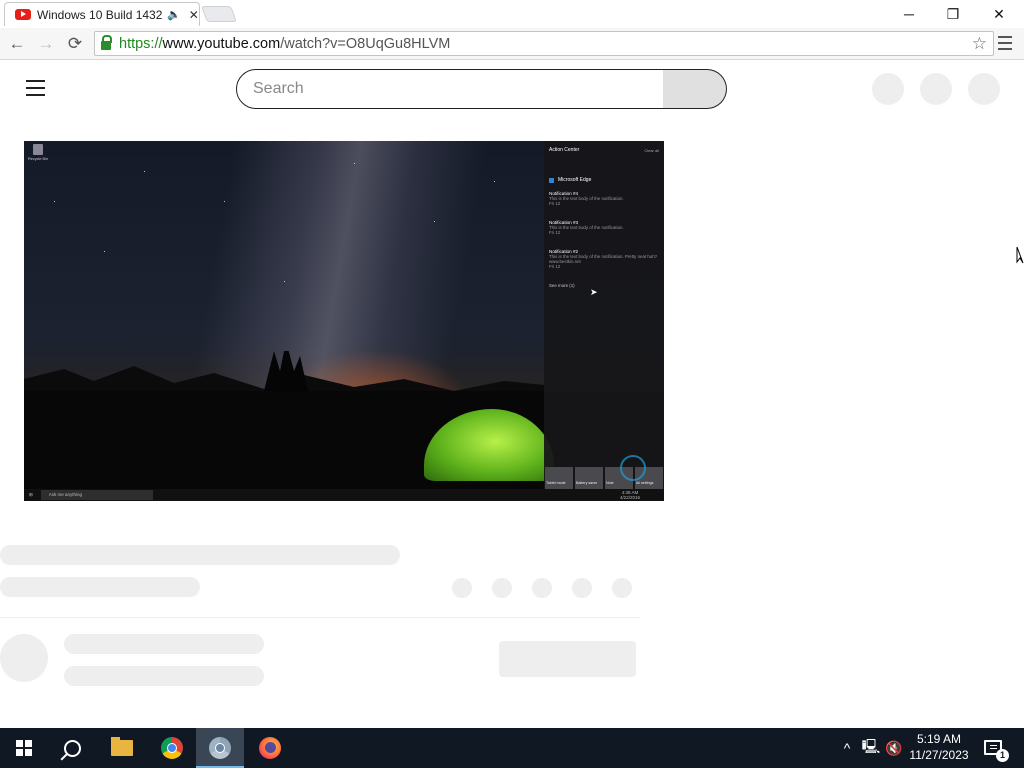 The height and width of the screenshot is (768, 1024). I want to click on see-more-link: See more (1), so click(562, 285).